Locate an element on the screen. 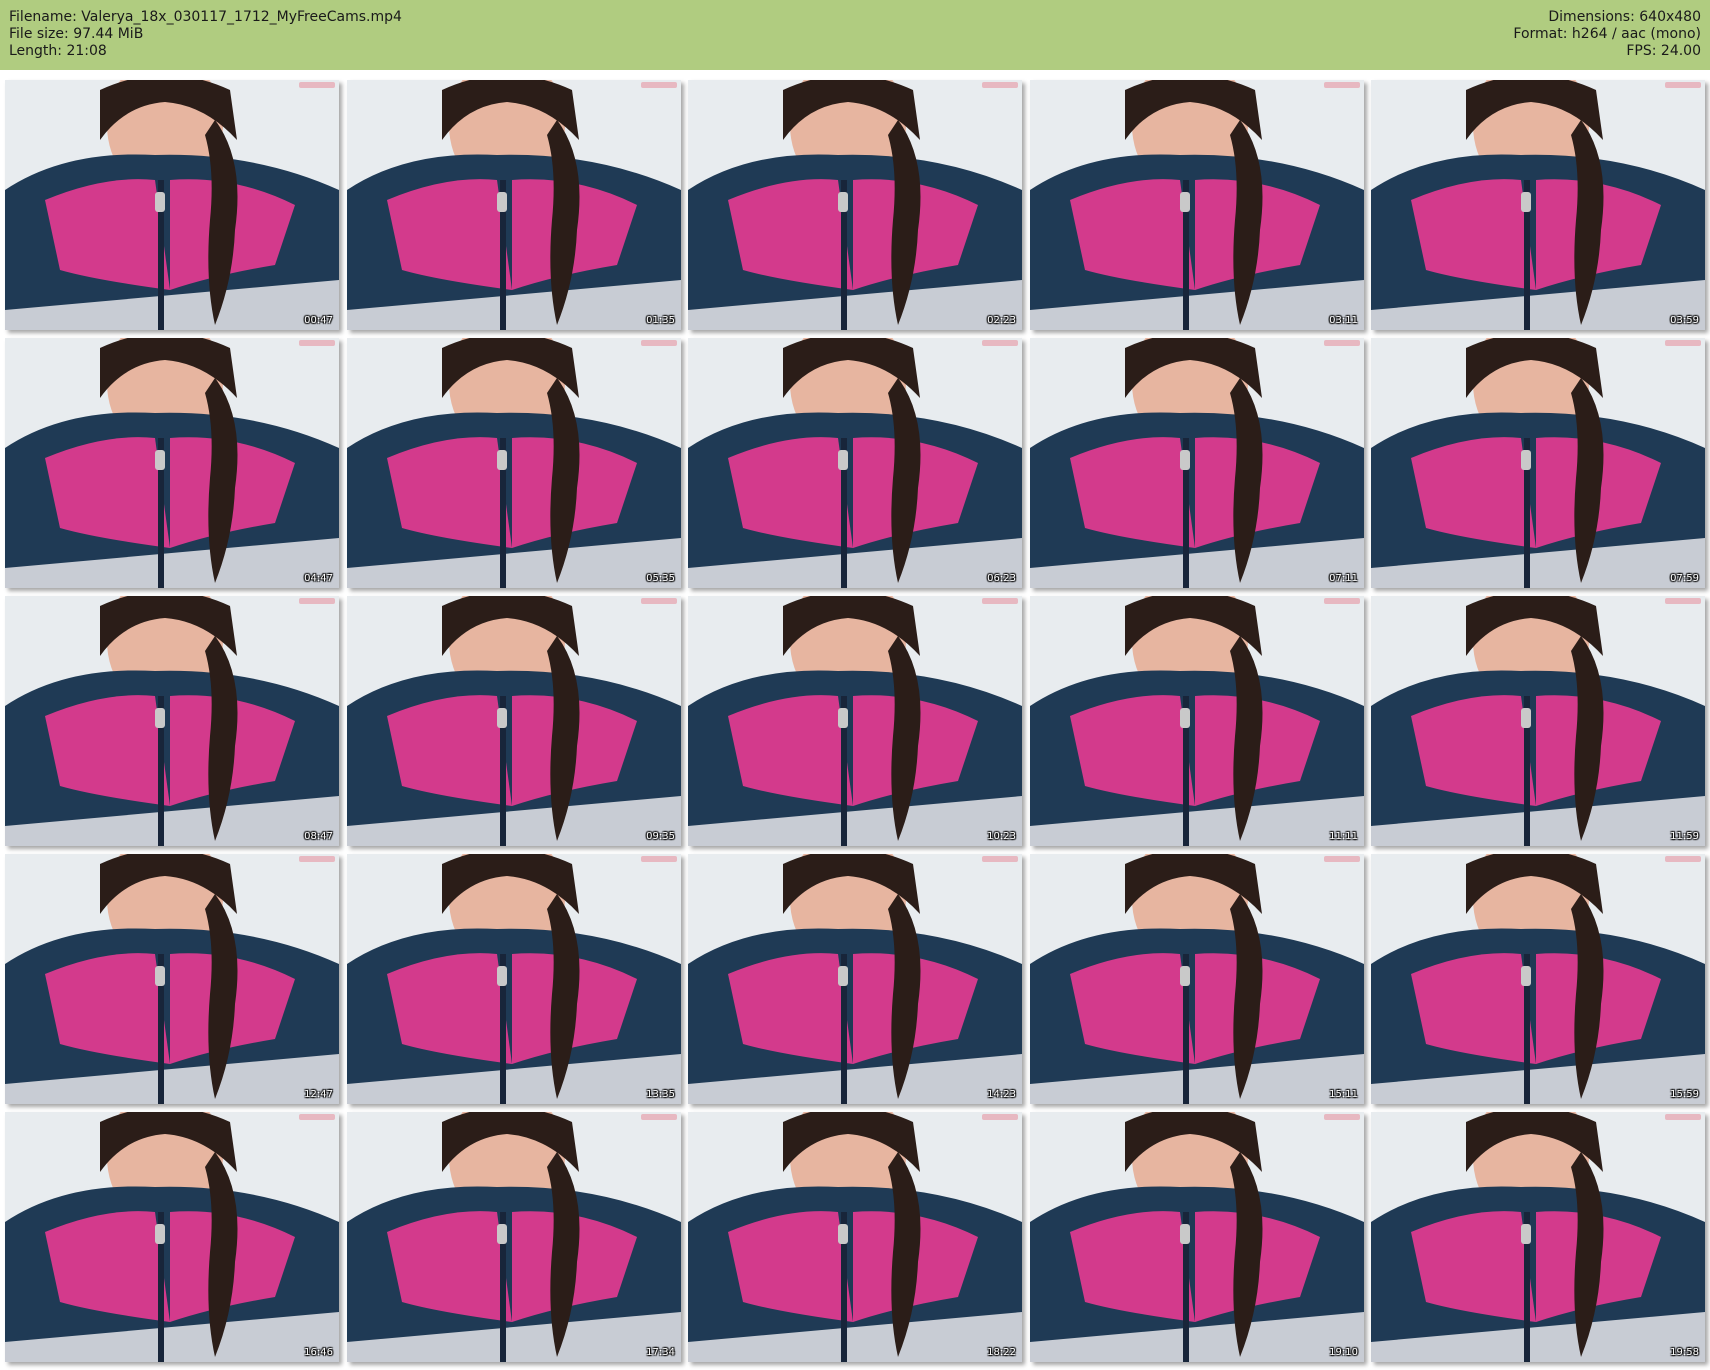 Image resolution: width=1710 pixels, height=1370 pixels. timestamp-label: 07:59 is located at coordinates (1684, 578).